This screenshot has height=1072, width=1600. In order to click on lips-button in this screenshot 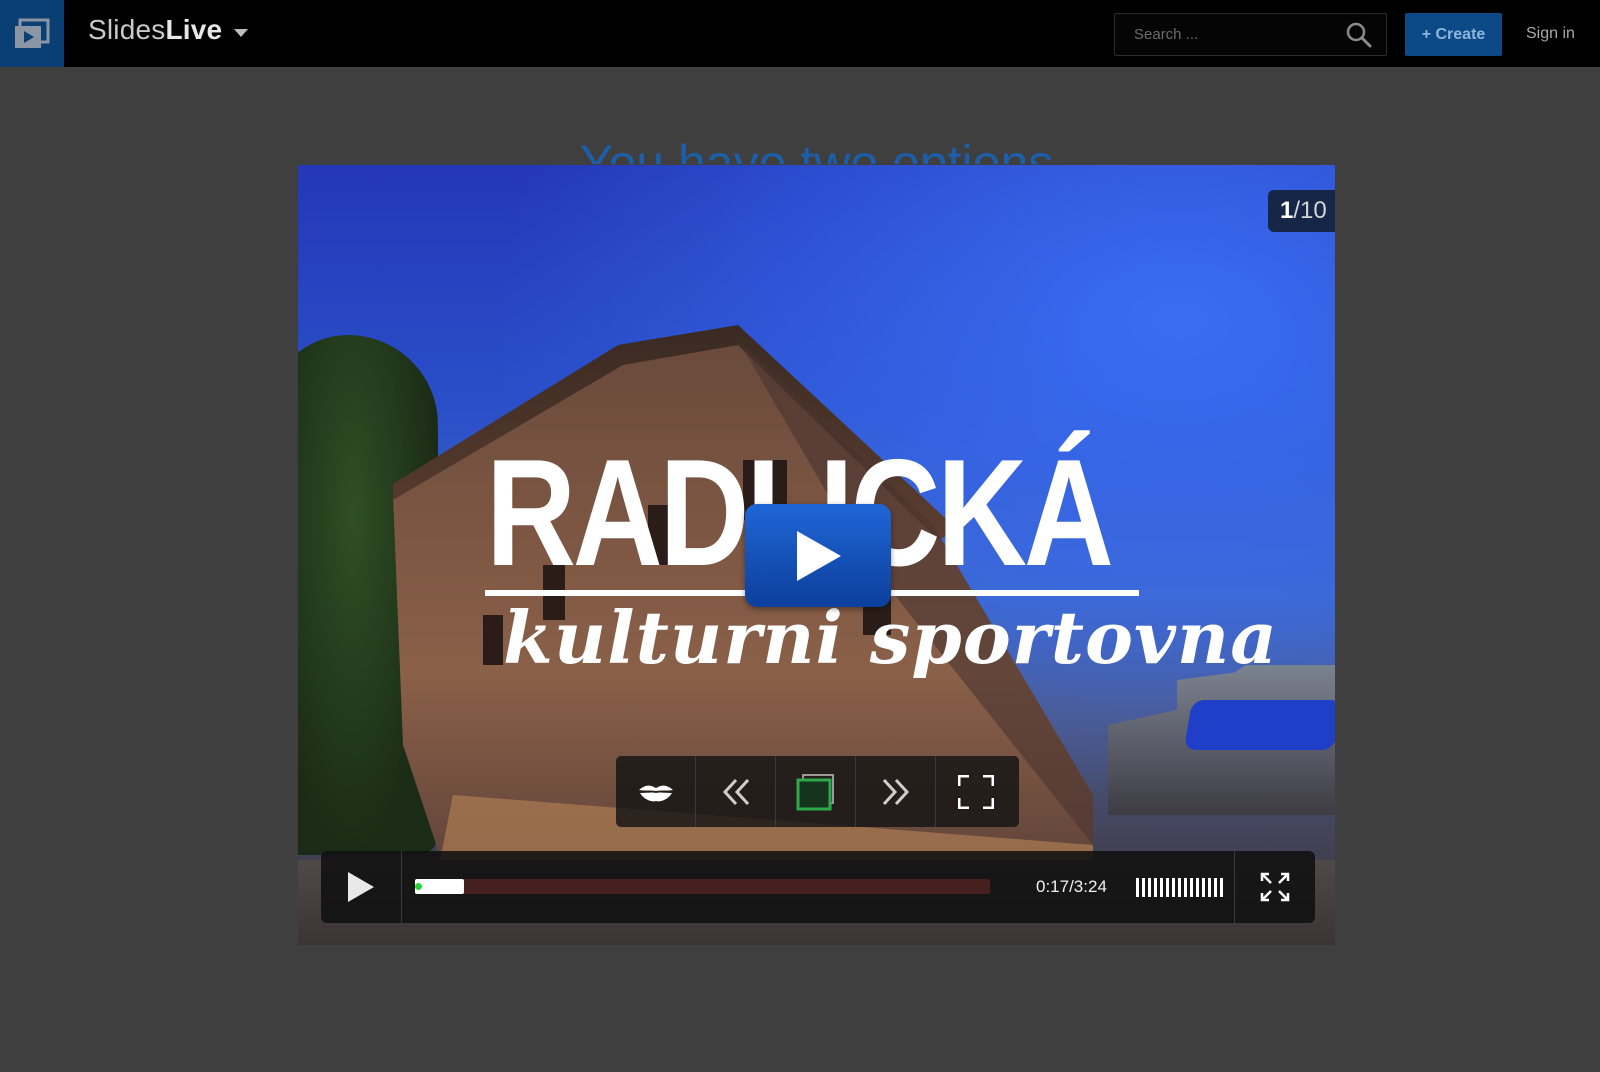, I will do `click(656, 791)`.